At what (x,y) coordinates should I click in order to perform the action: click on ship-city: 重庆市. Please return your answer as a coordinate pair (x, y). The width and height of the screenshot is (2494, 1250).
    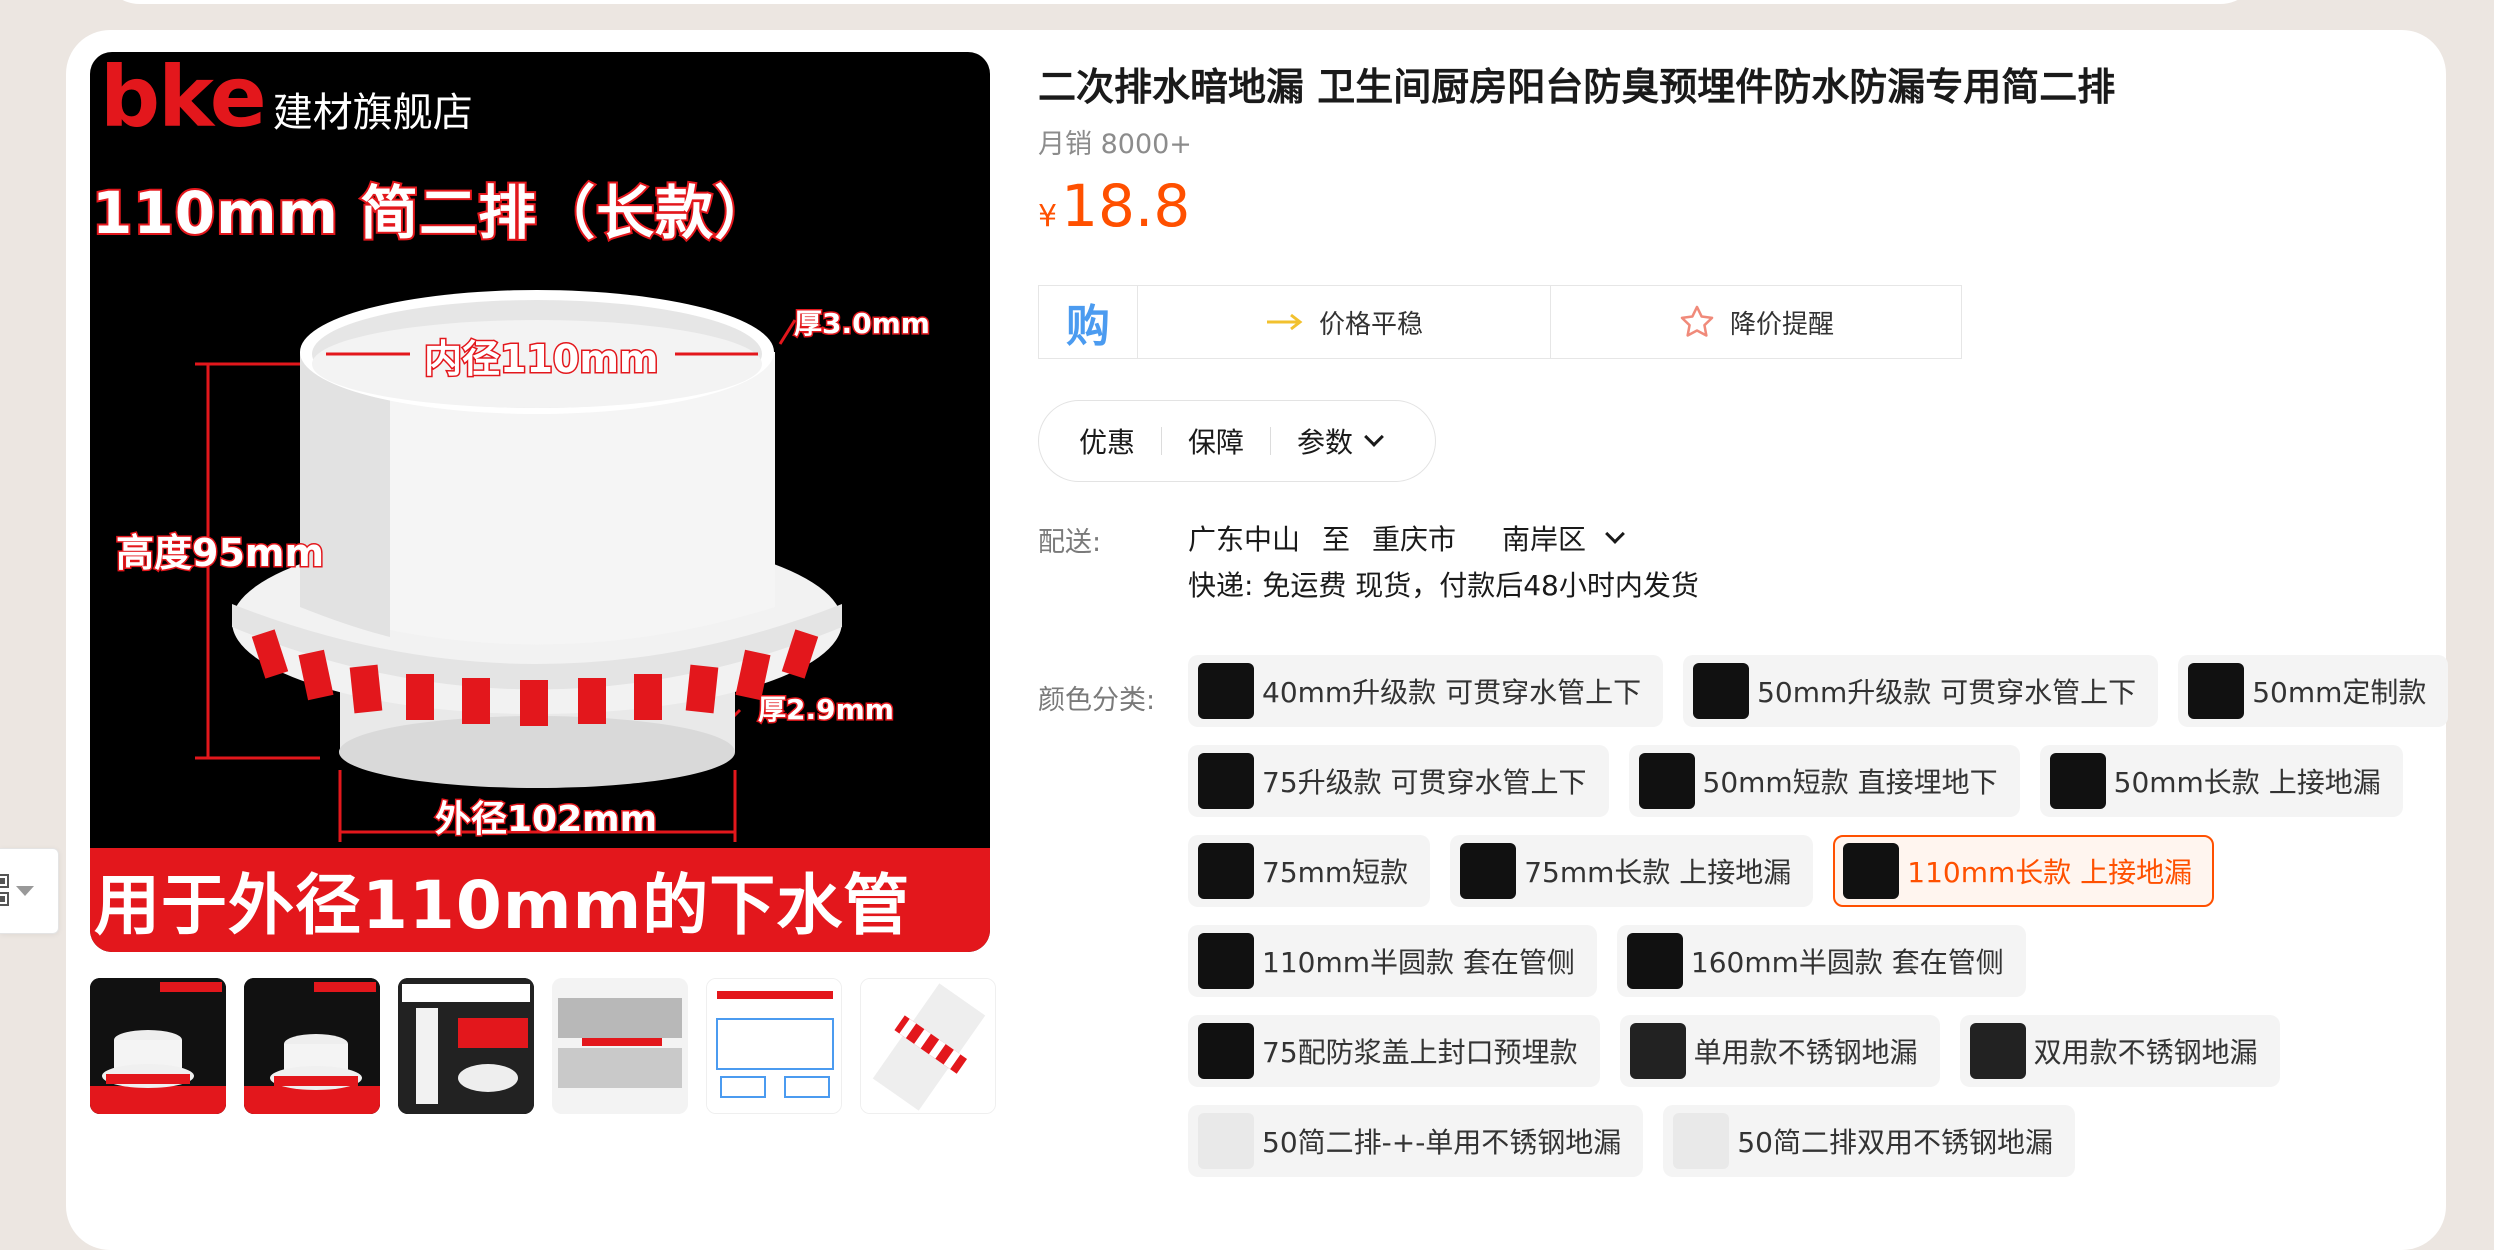
    Looking at the image, I should click on (1414, 538).